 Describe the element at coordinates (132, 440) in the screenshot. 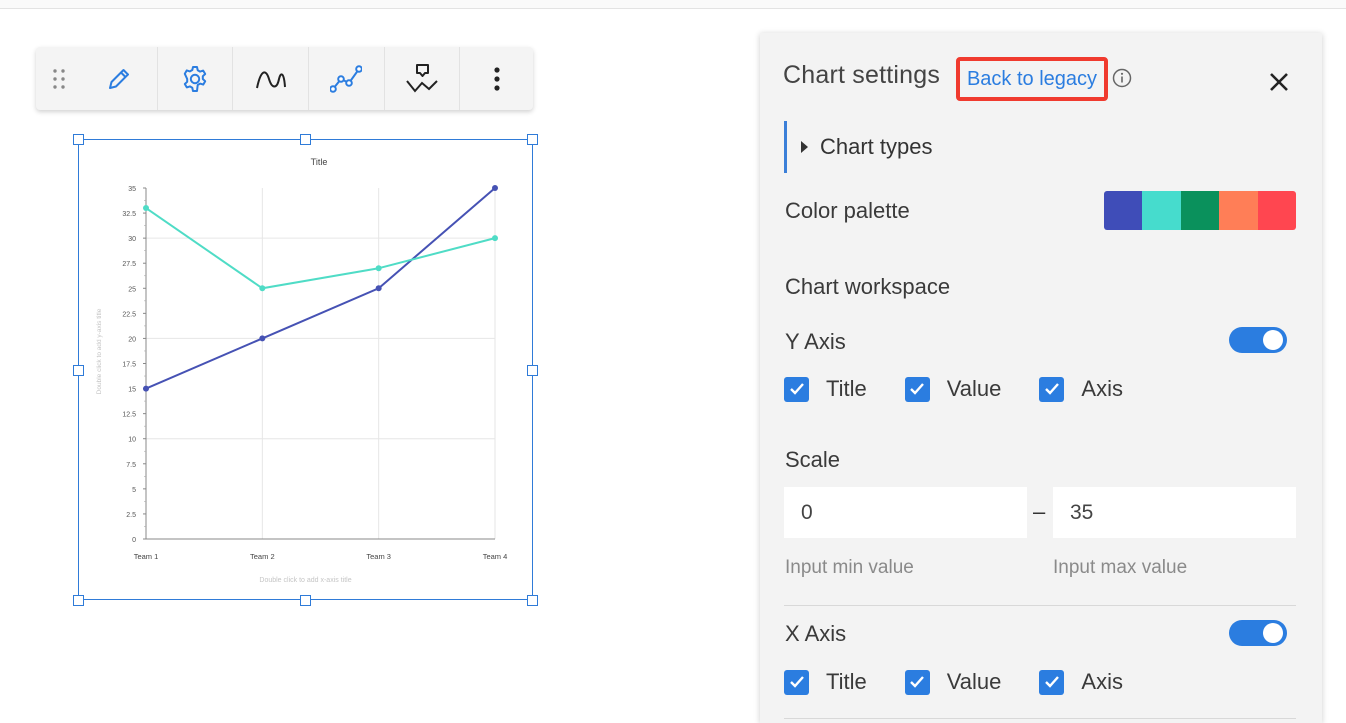

I see `y-tick-label: 10` at that location.